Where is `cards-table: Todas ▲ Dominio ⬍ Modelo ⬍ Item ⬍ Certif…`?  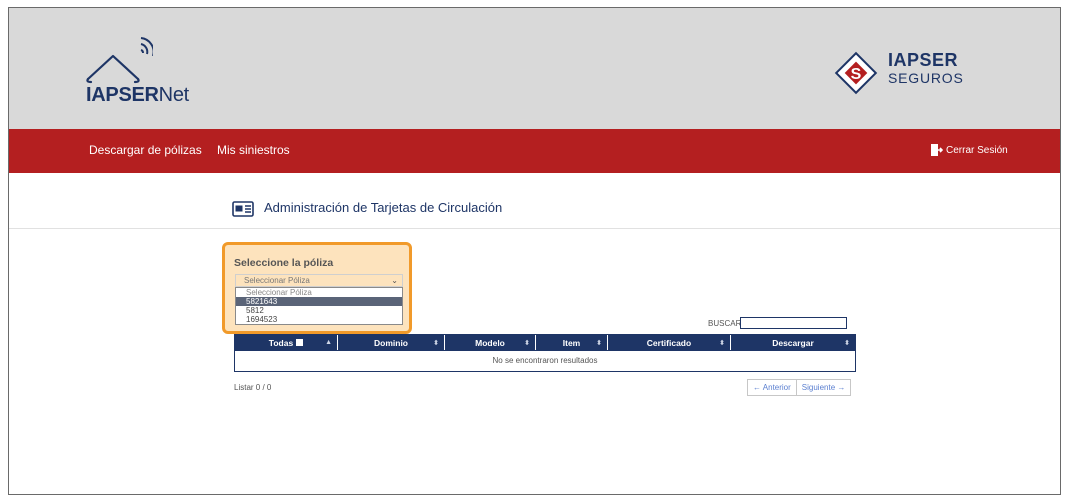 cards-table: Todas ▲ Dominio ⬍ Modelo ⬍ Item ⬍ Certif… is located at coordinates (545, 353).